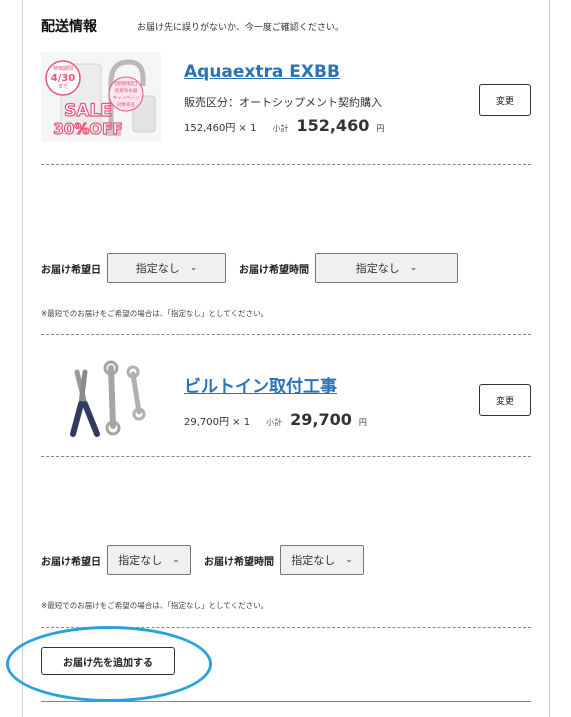  Describe the element at coordinates (63, 87) in the screenshot. I see `badge-bottom-text: まで` at that location.